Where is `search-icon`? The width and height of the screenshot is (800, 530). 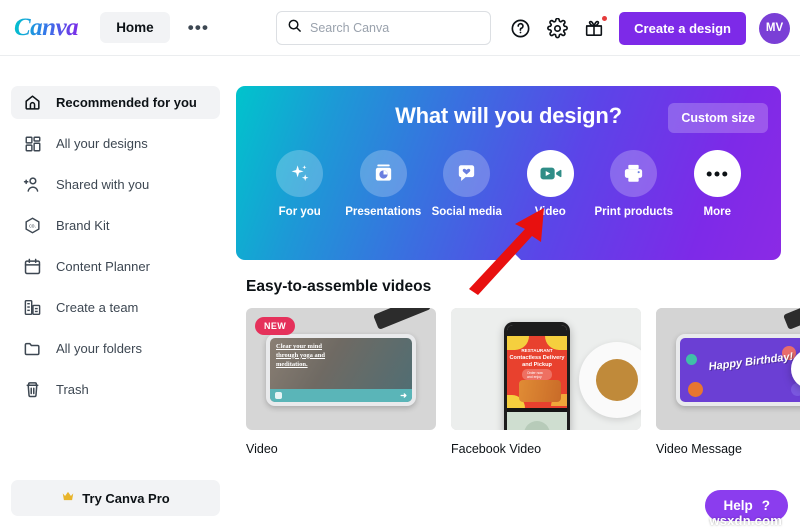
search-icon is located at coordinates (294, 28).